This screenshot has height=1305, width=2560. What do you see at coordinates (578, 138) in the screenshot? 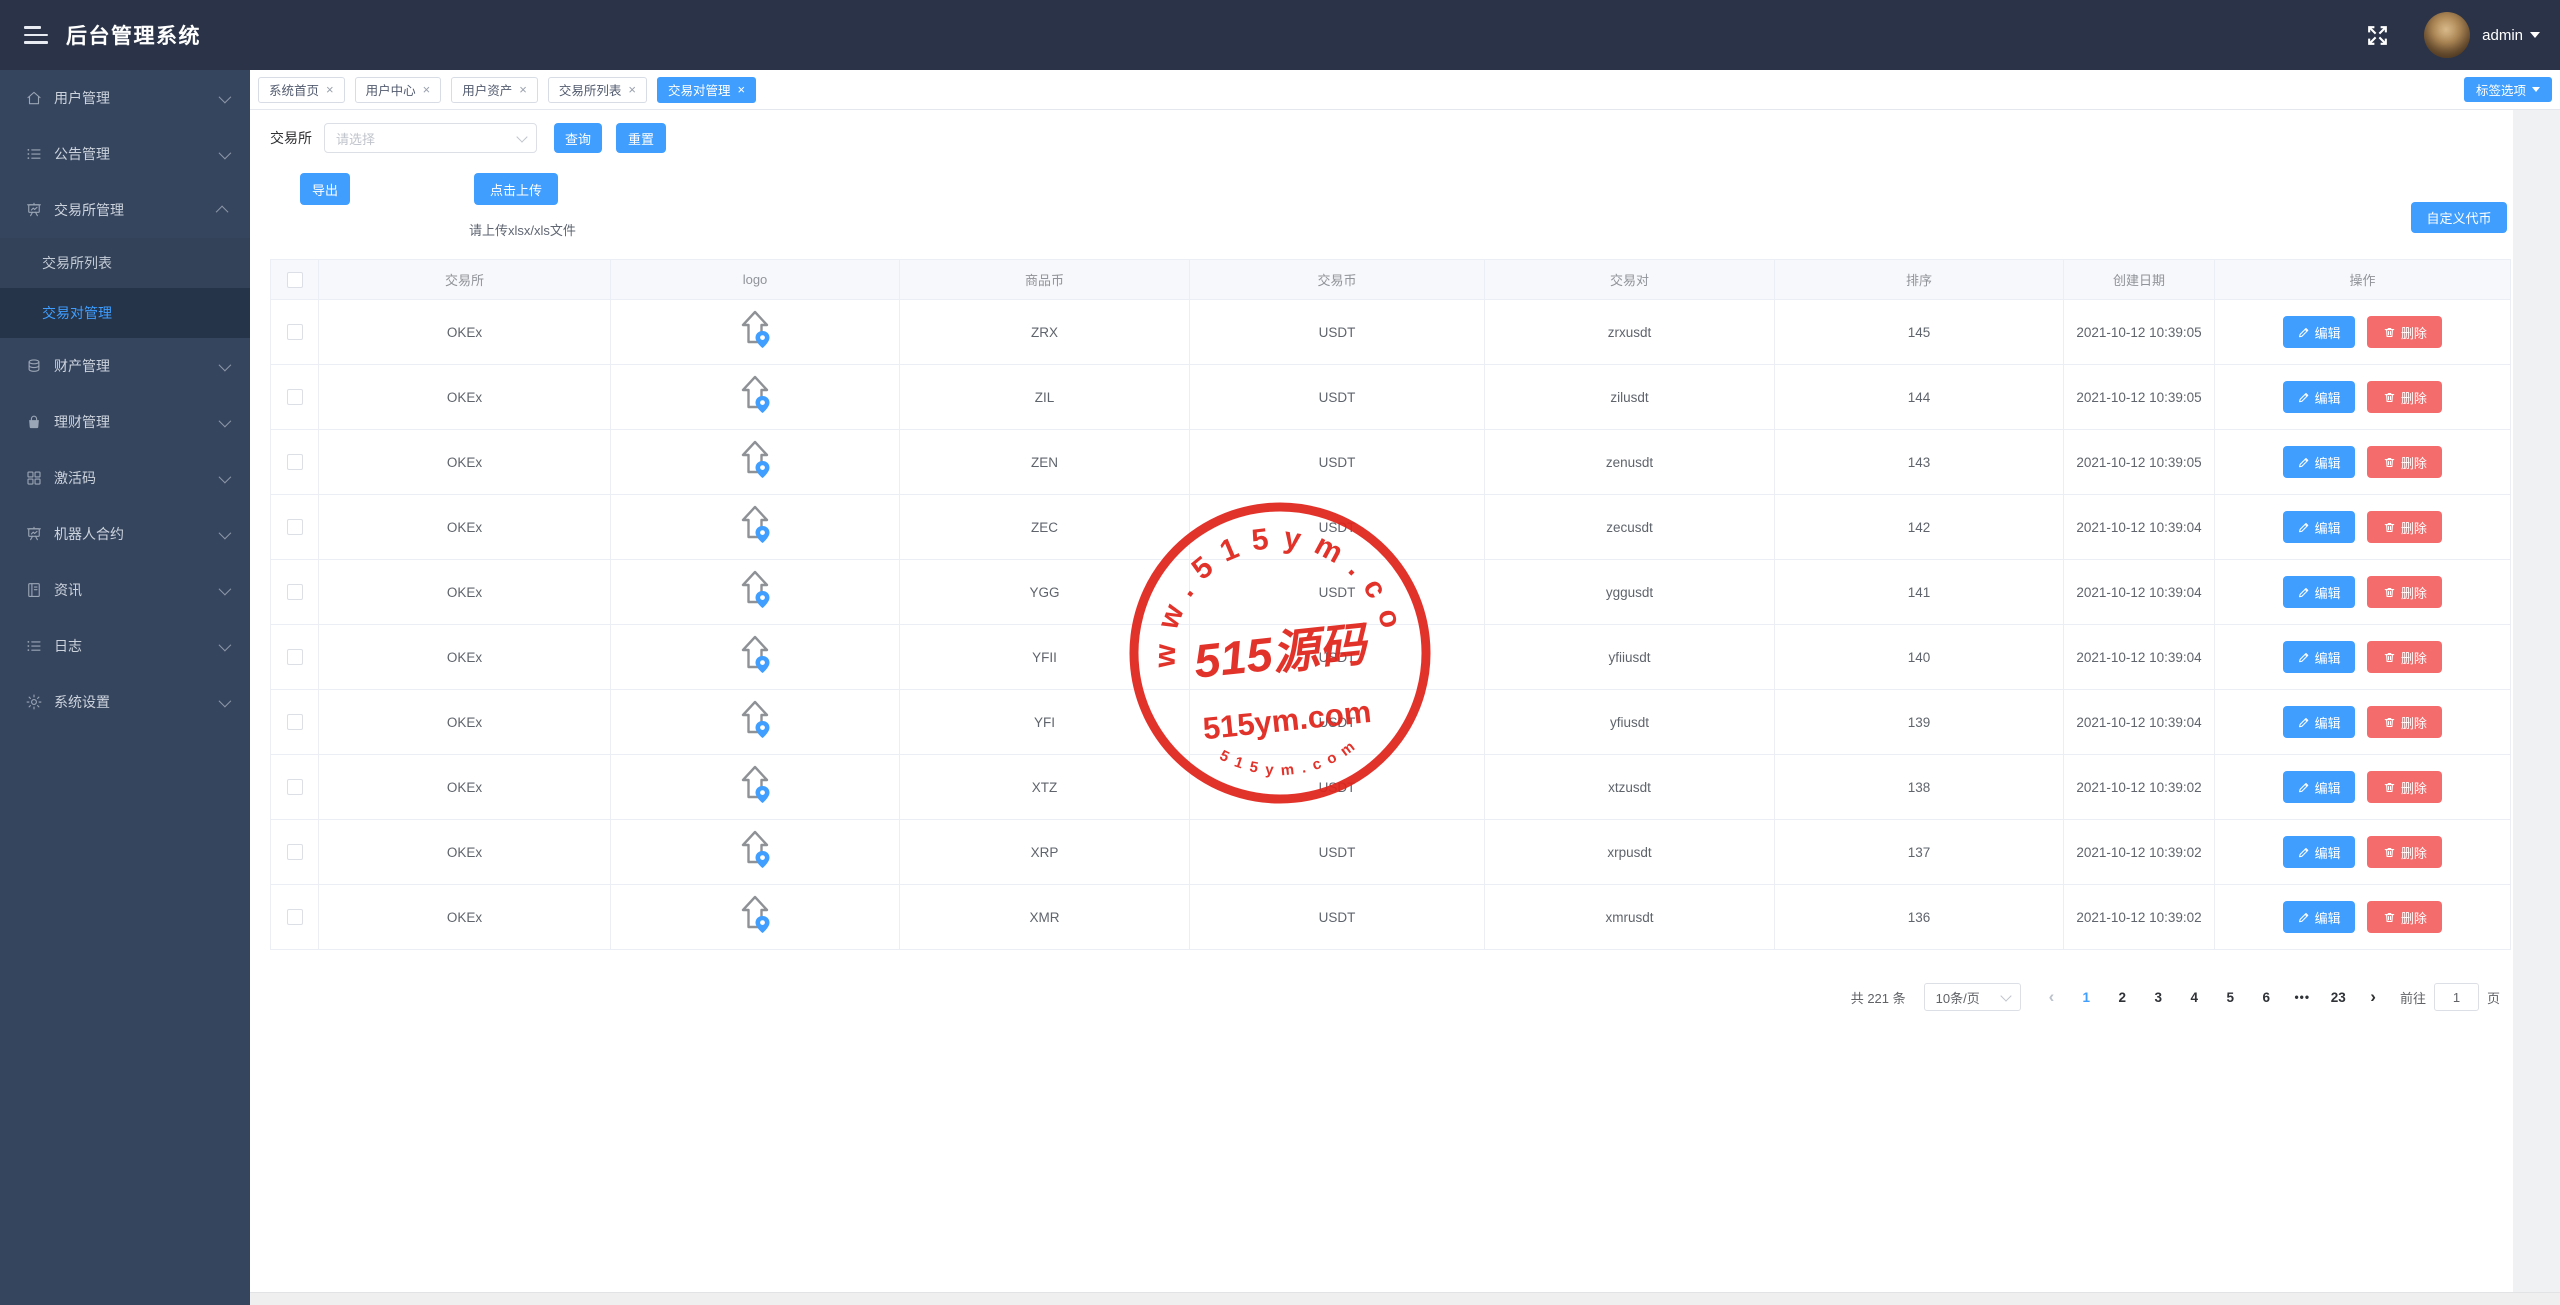
I see `search-button: 查询` at bounding box center [578, 138].